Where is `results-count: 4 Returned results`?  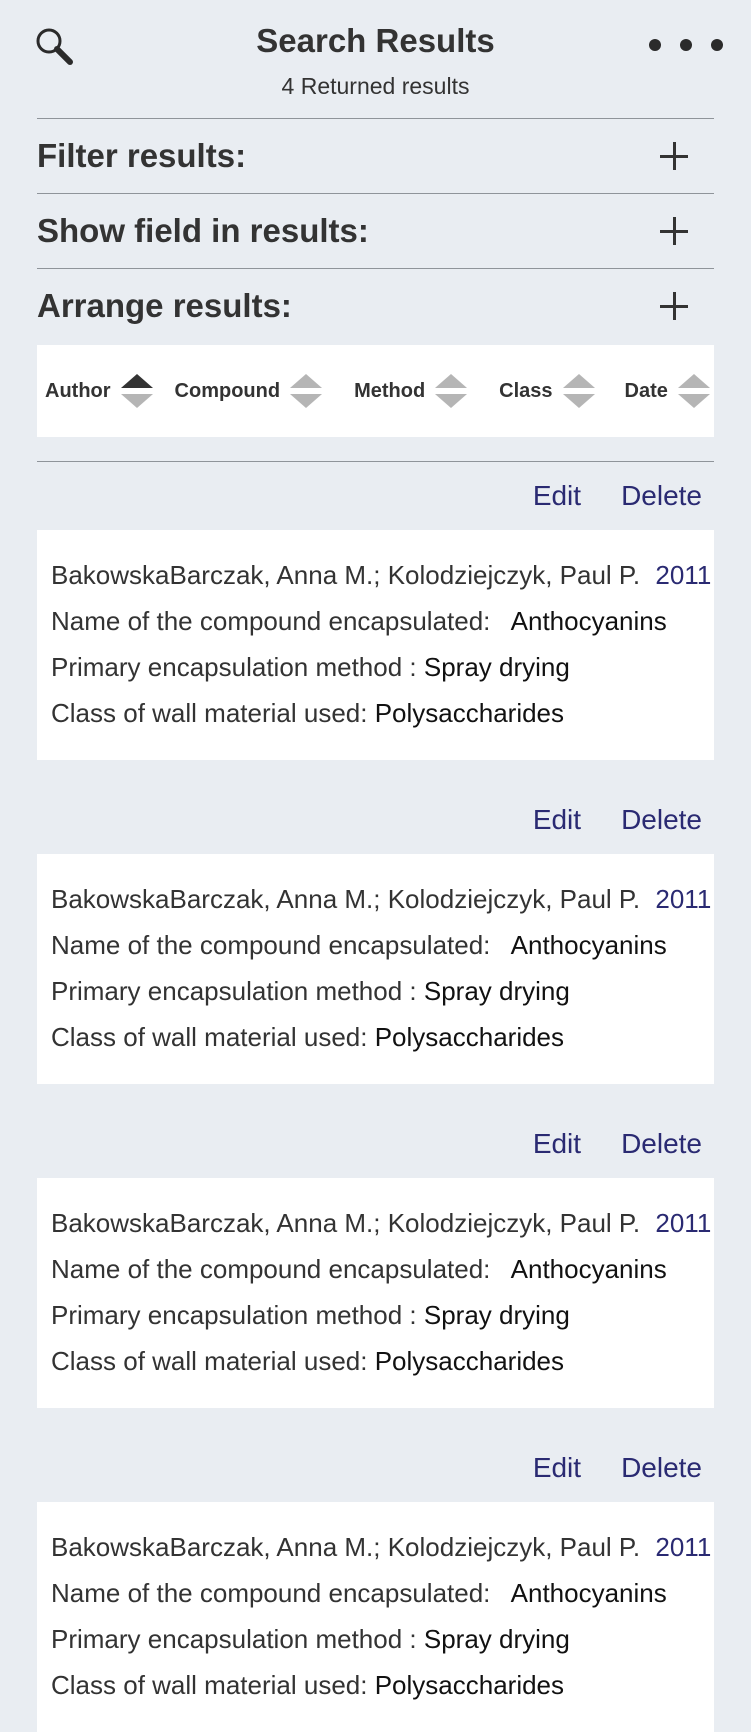
results-count: 4 Returned results is located at coordinates (375, 86).